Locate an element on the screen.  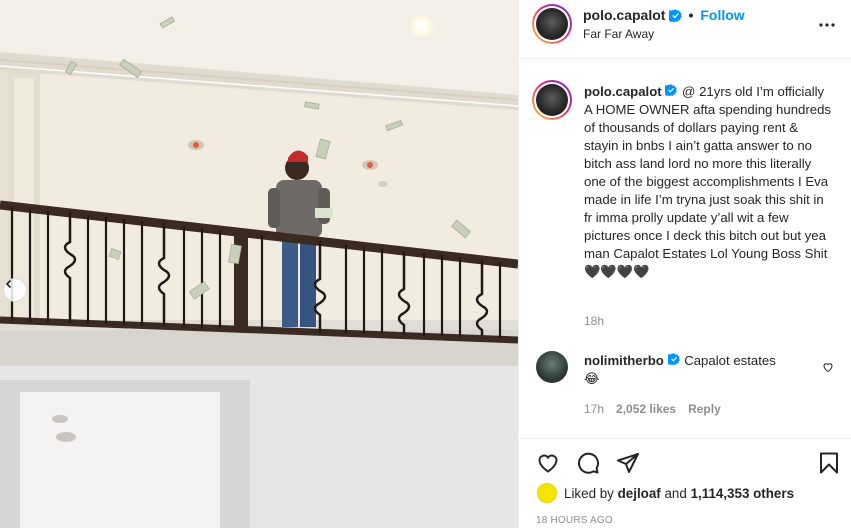
heart-icon is located at coordinates (548, 463).